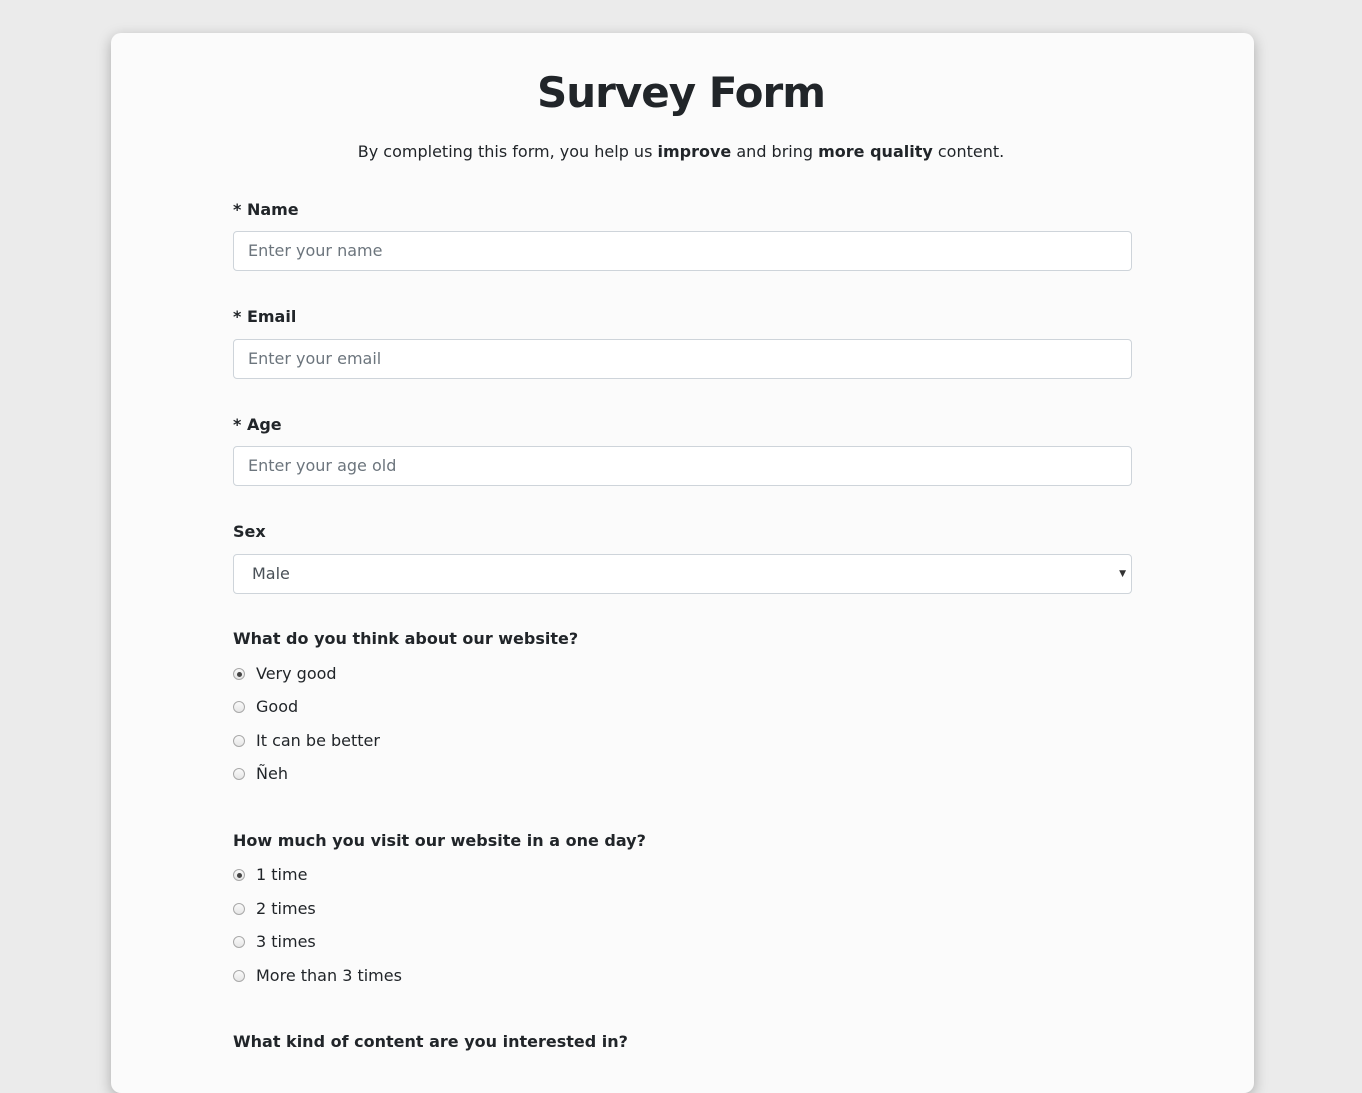 Image resolution: width=1362 pixels, height=1093 pixels. I want to click on description-text: and bring, so click(775, 151).